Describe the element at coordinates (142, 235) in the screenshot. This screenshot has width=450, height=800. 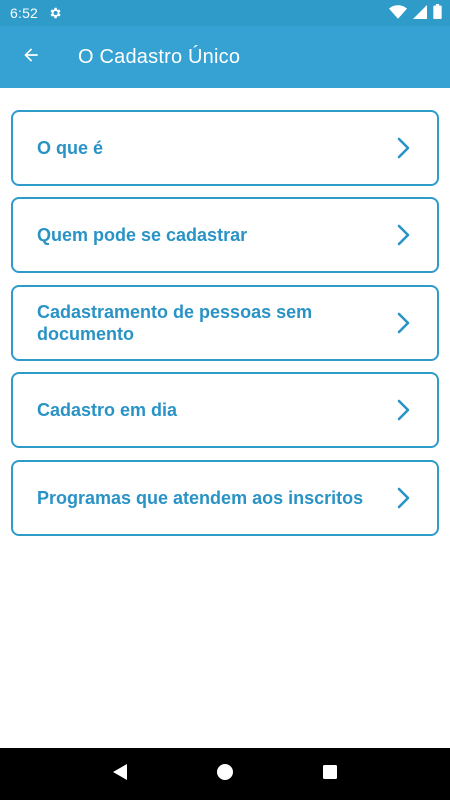
I see `menu-item-label: Quem pode se cadastrar` at that location.